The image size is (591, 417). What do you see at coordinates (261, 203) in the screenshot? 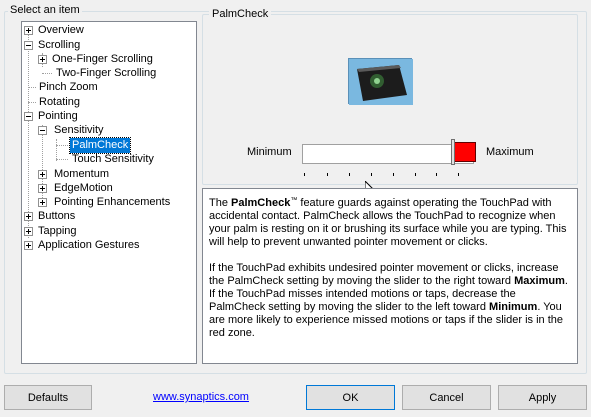
I see `palmcheck-term: PalmCheck` at bounding box center [261, 203].